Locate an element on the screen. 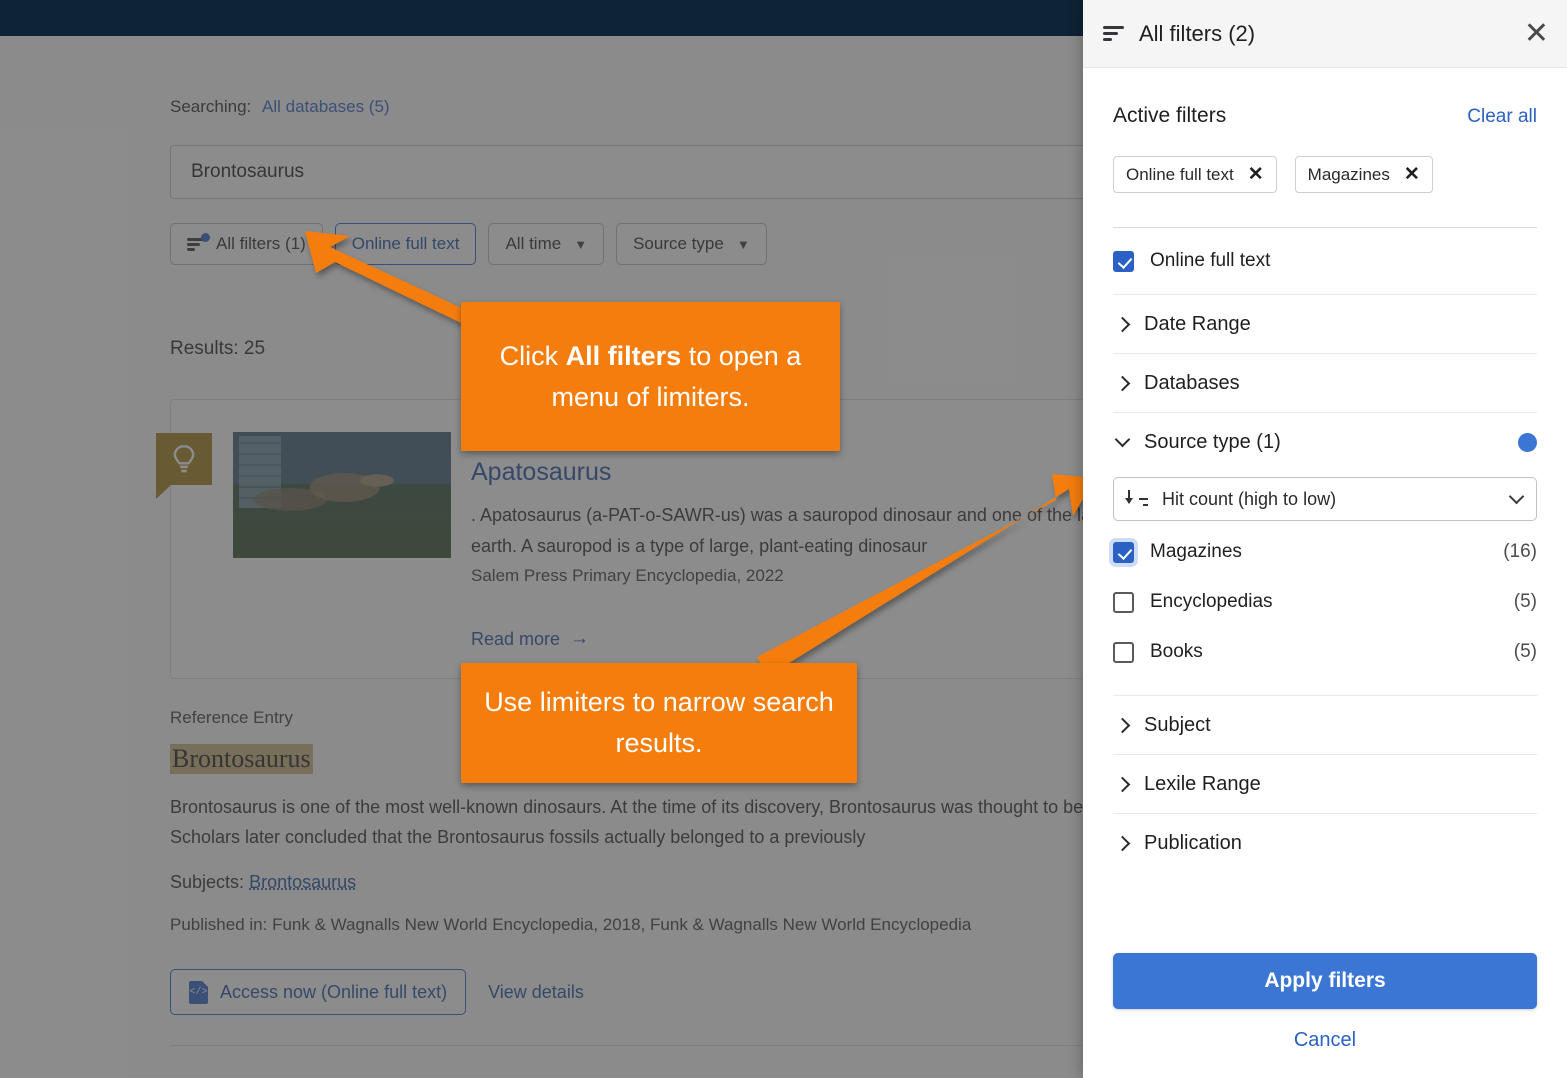 Image resolution: width=1567 pixels, height=1078 pixels. lightbulb-badge is located at coordinates (184, 466).